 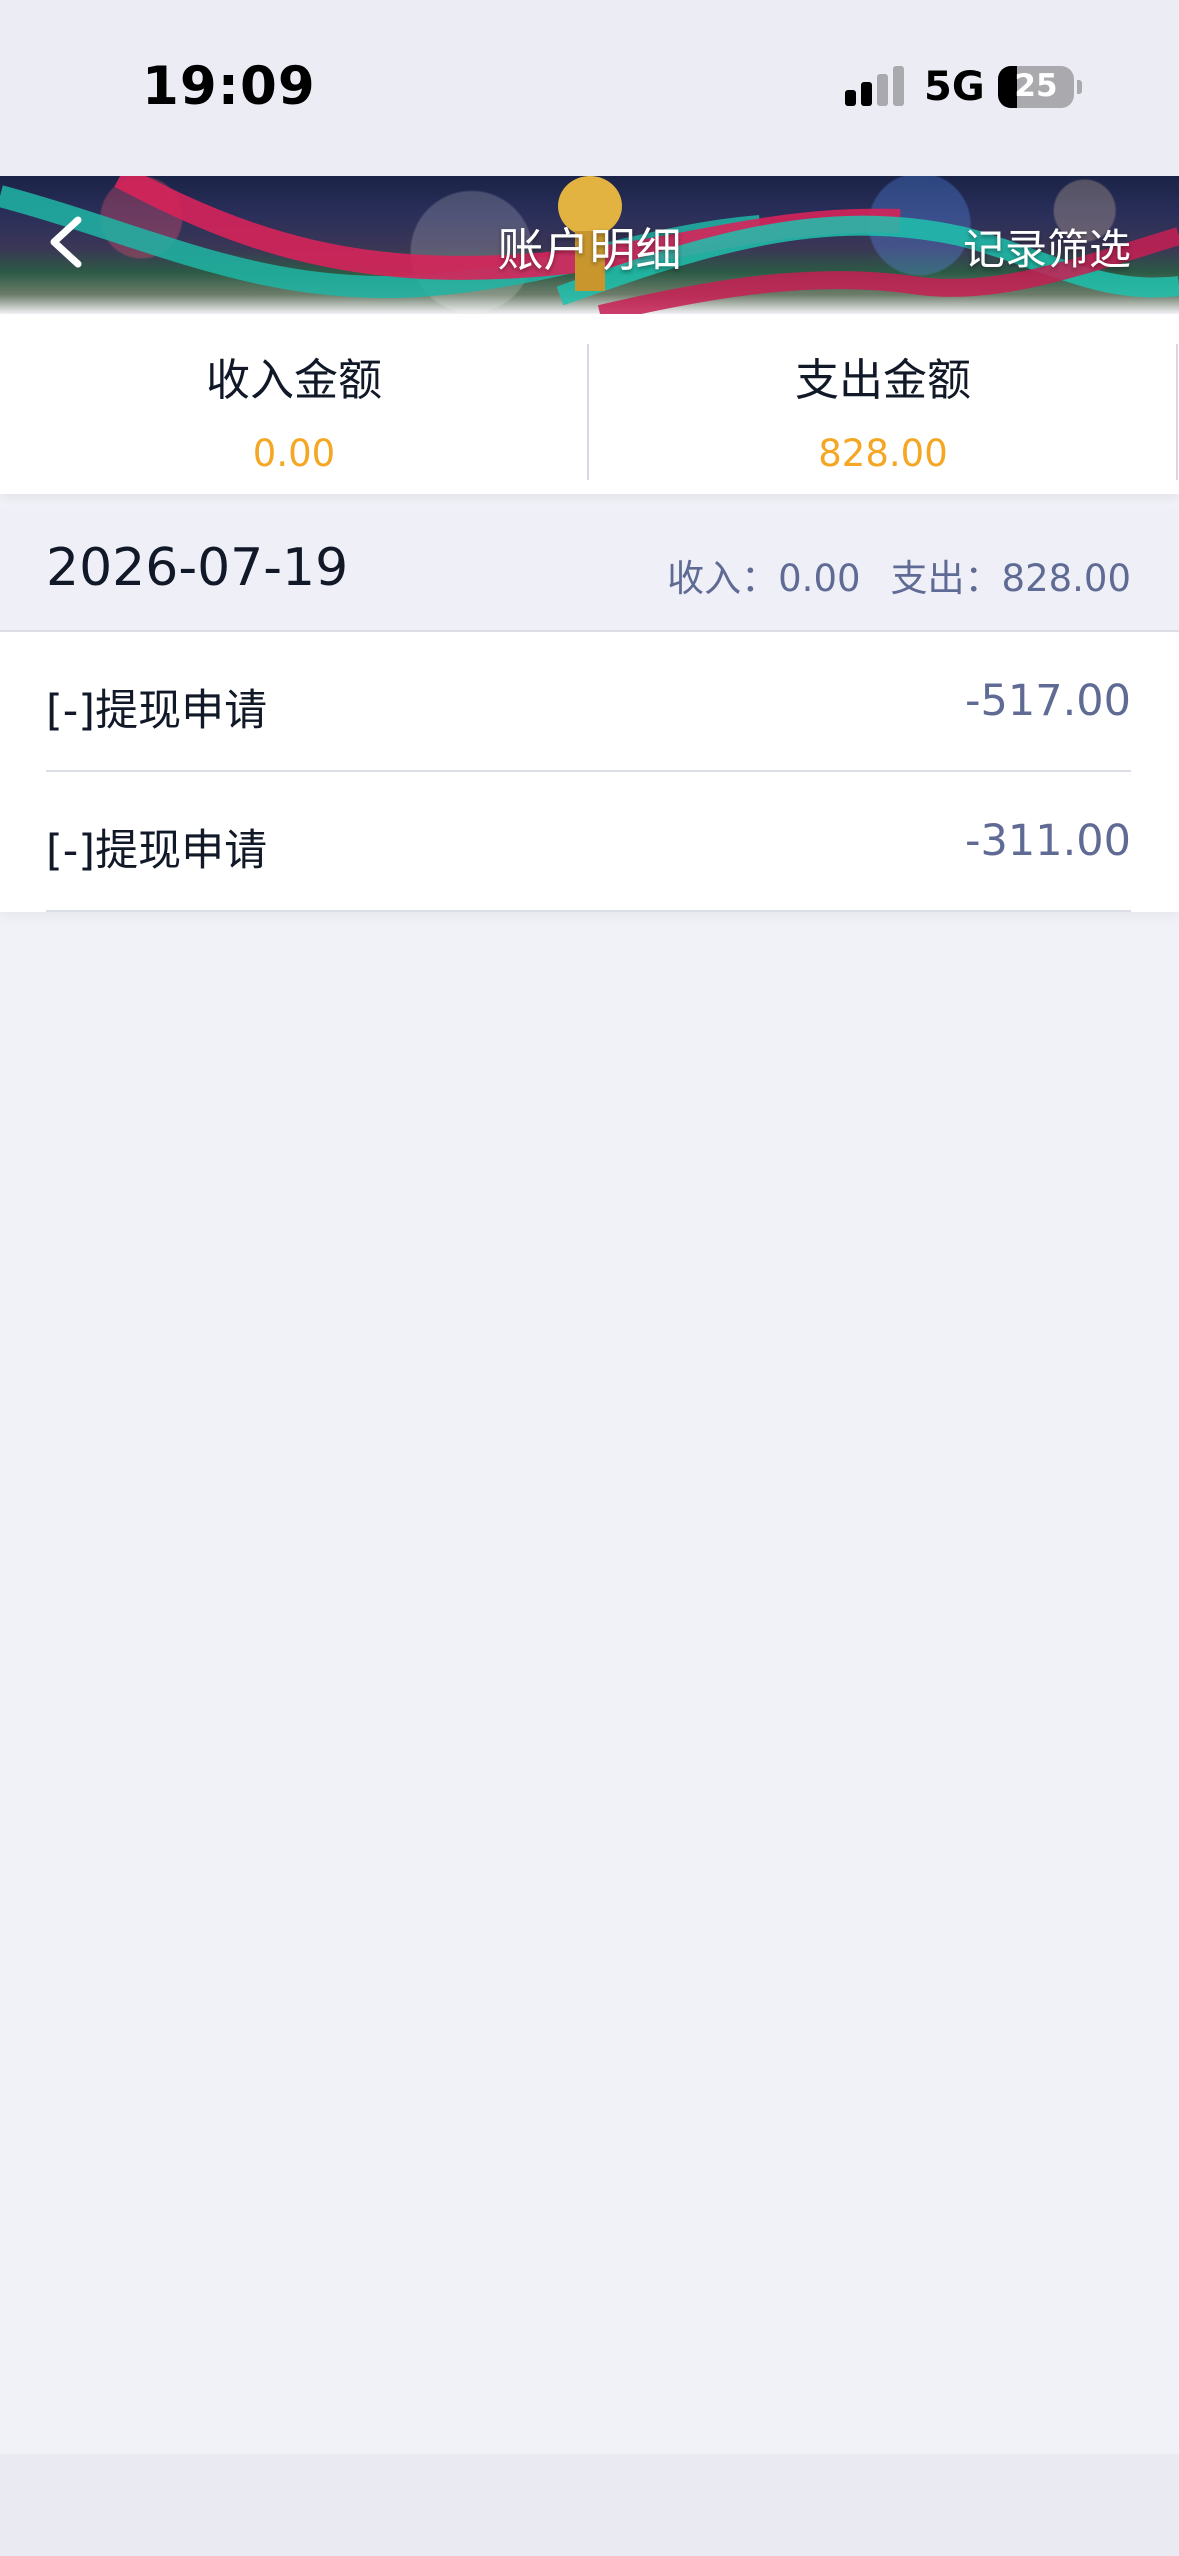 I want to click on network-type: 5G, so click(x=954, y=87).